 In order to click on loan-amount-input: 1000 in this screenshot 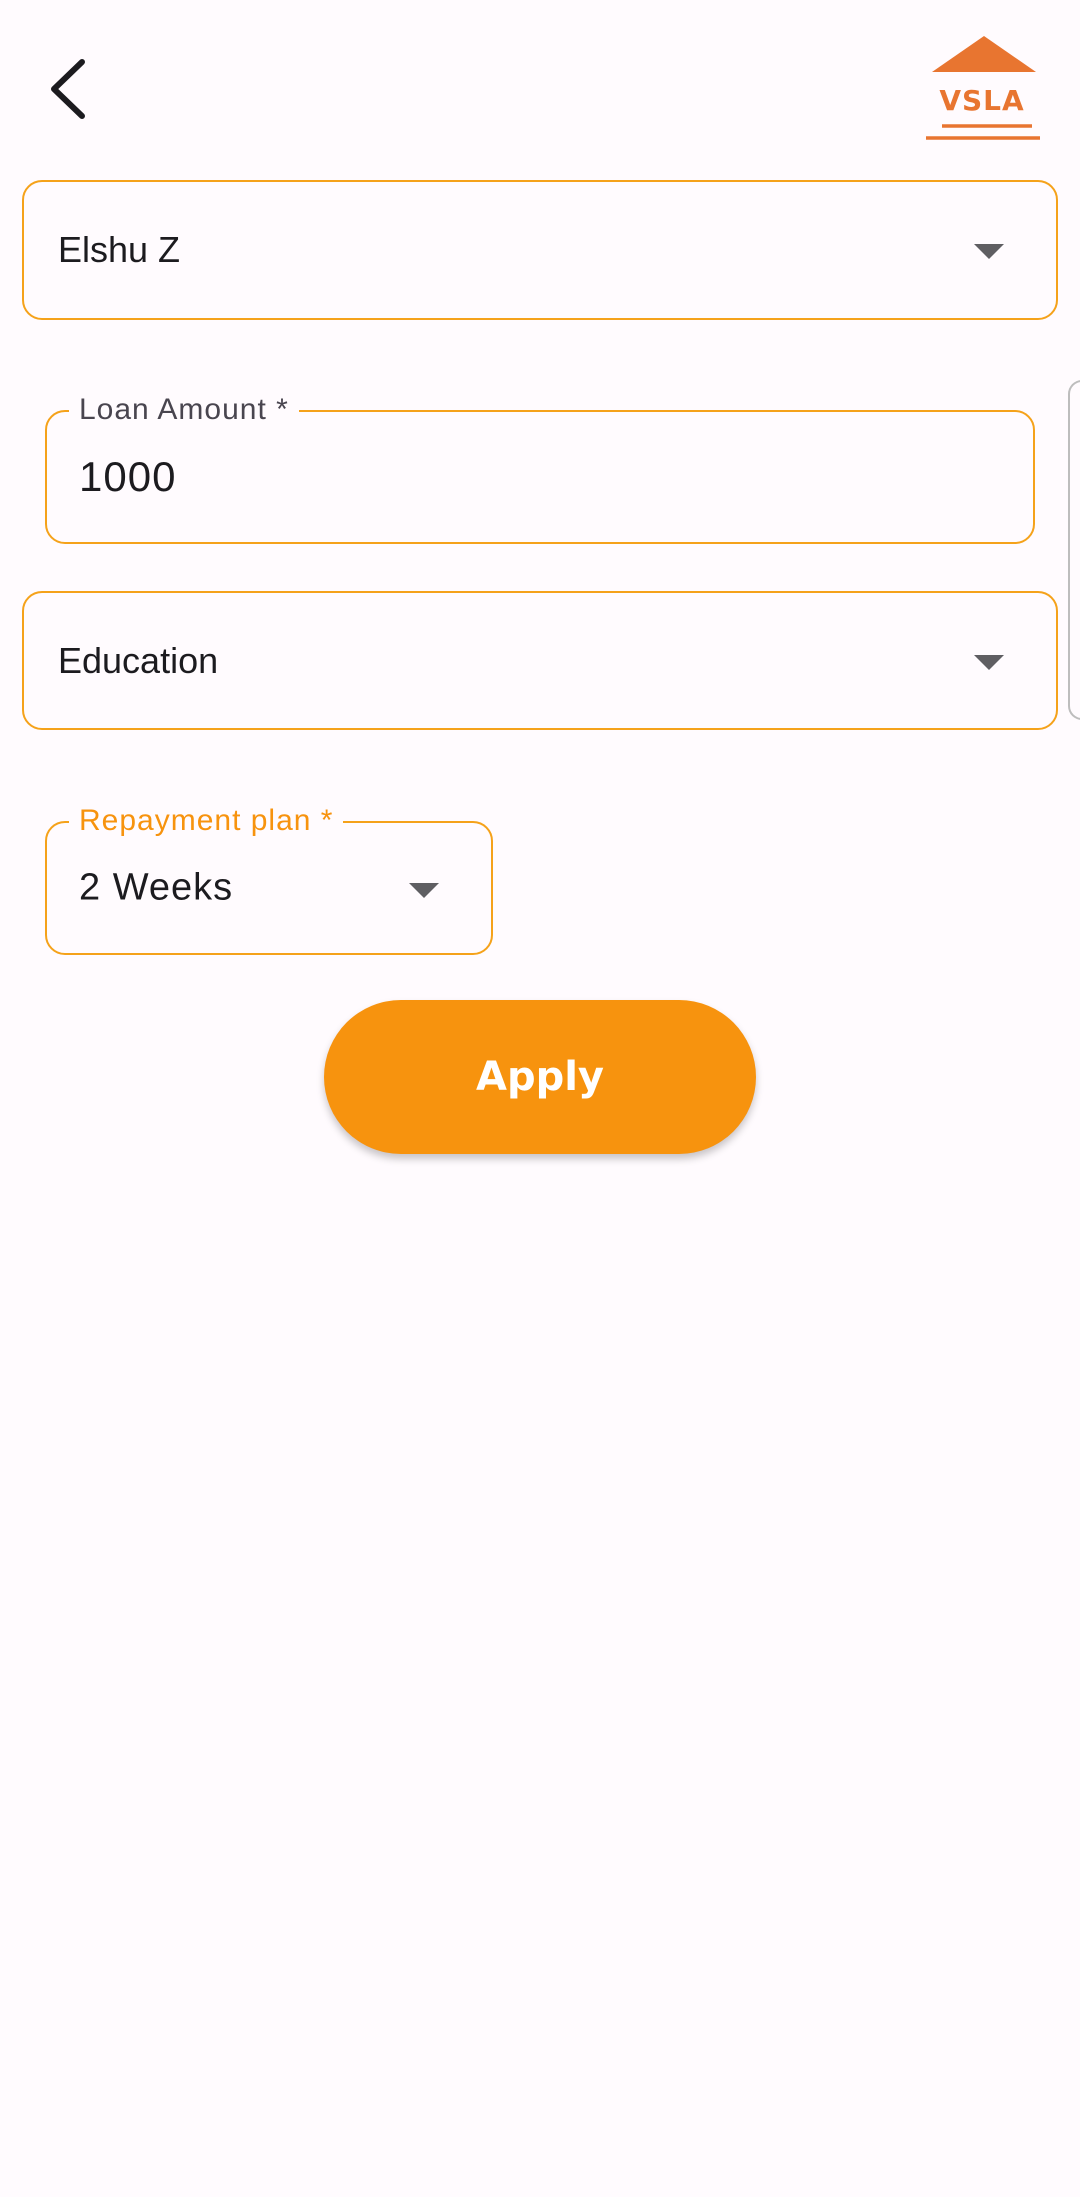, I will do `click(127, 477)`.